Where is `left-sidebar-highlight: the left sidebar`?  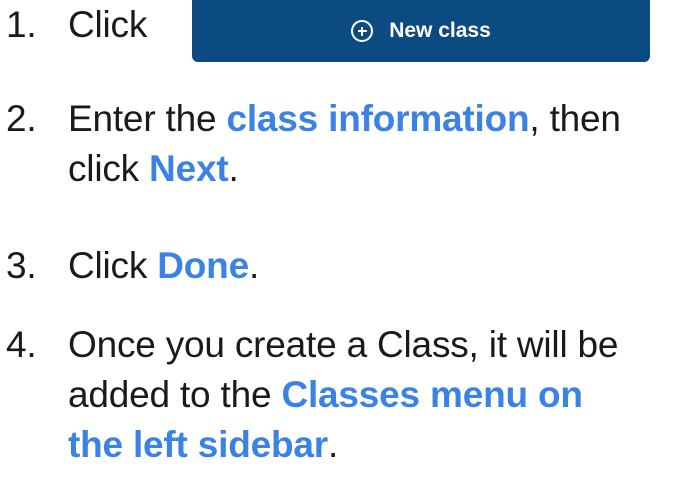
left-sidebar-highlight: the left sidebar is located at coordinates (198, 444).